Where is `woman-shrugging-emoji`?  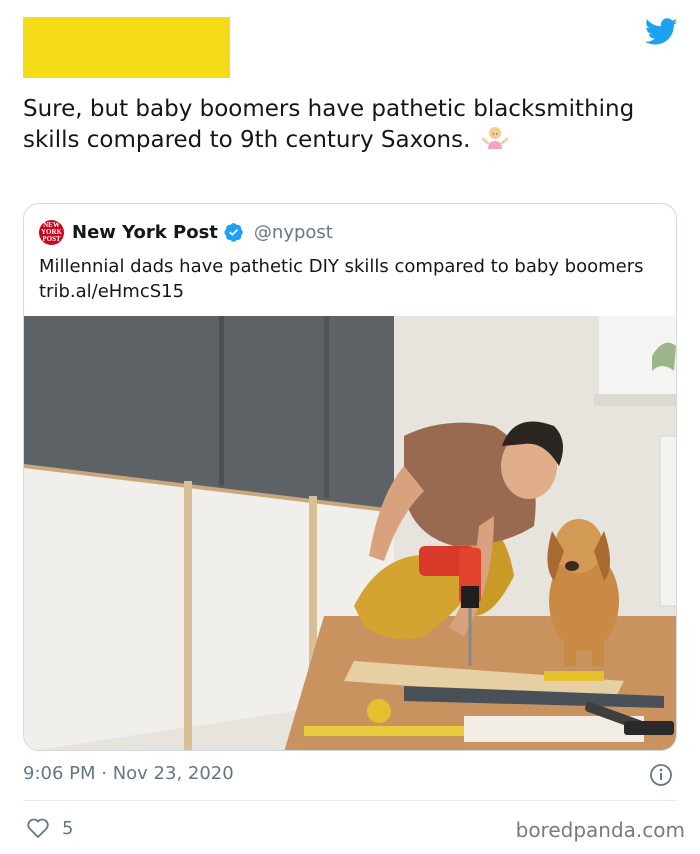 woman-shrugging-emoji is located at coordinates (494, 138).